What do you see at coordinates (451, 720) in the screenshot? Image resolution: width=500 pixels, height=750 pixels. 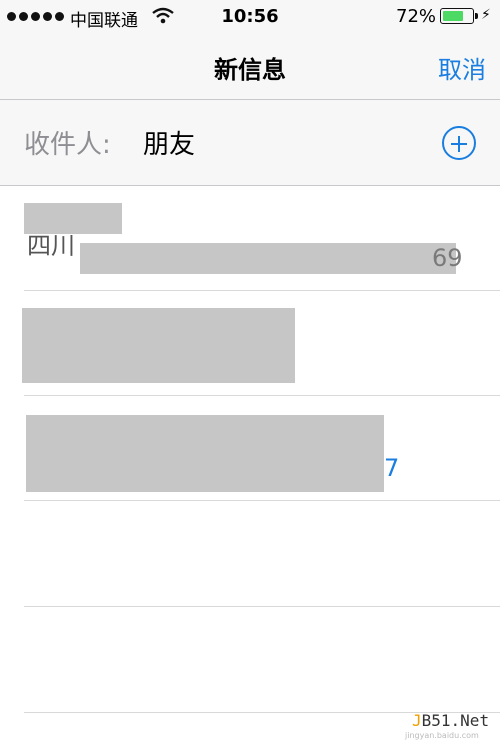 I see `watermark-logo: JB51.Net` at bounding box center [451, 720].